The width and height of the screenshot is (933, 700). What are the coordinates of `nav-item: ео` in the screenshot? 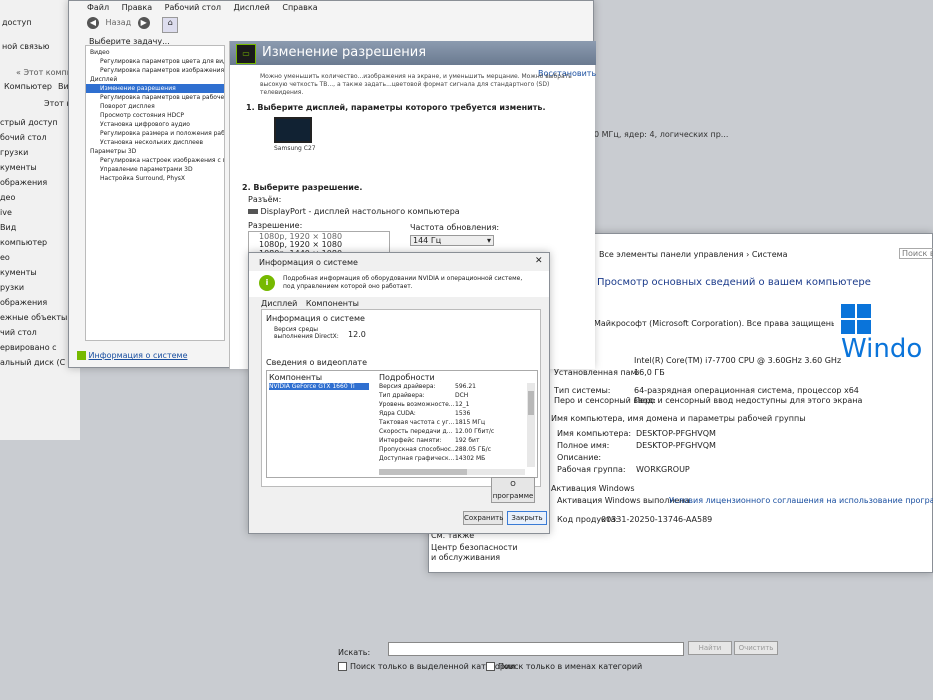 It's located at (35, 260).